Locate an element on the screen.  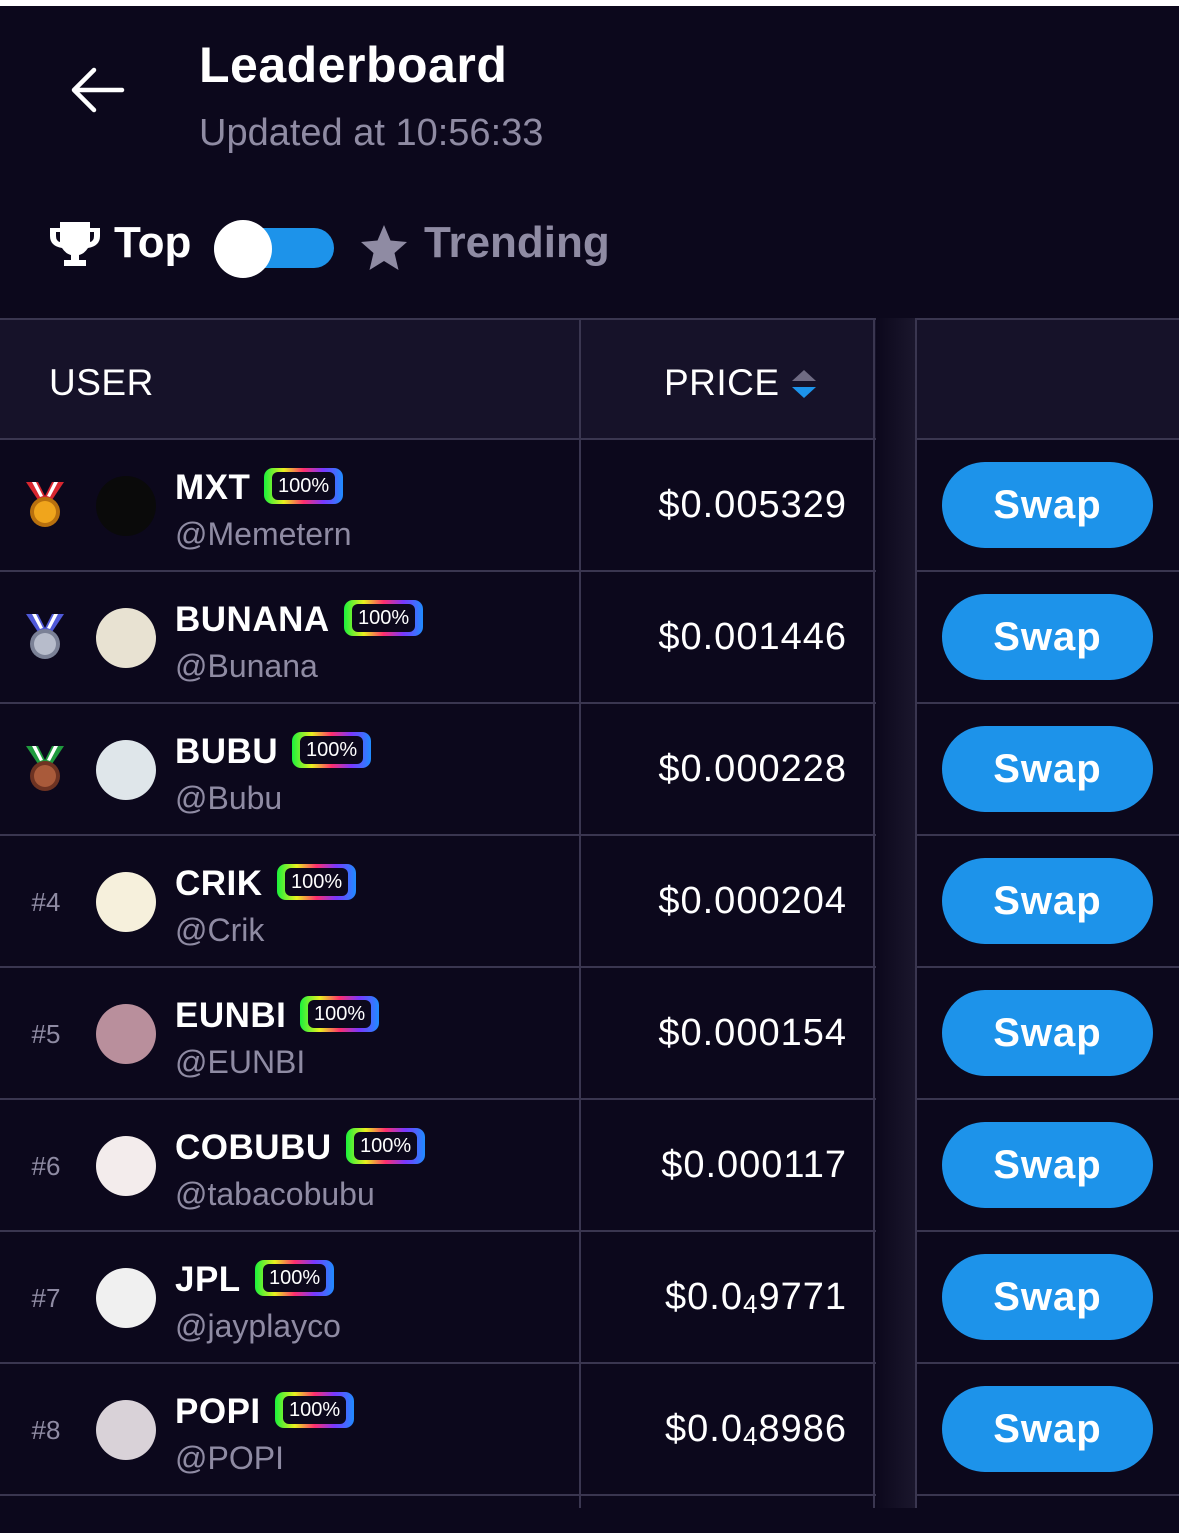
table-row: BUBU 100% @Bubu $0.000228 Swap is located at coordinates (589, 770).